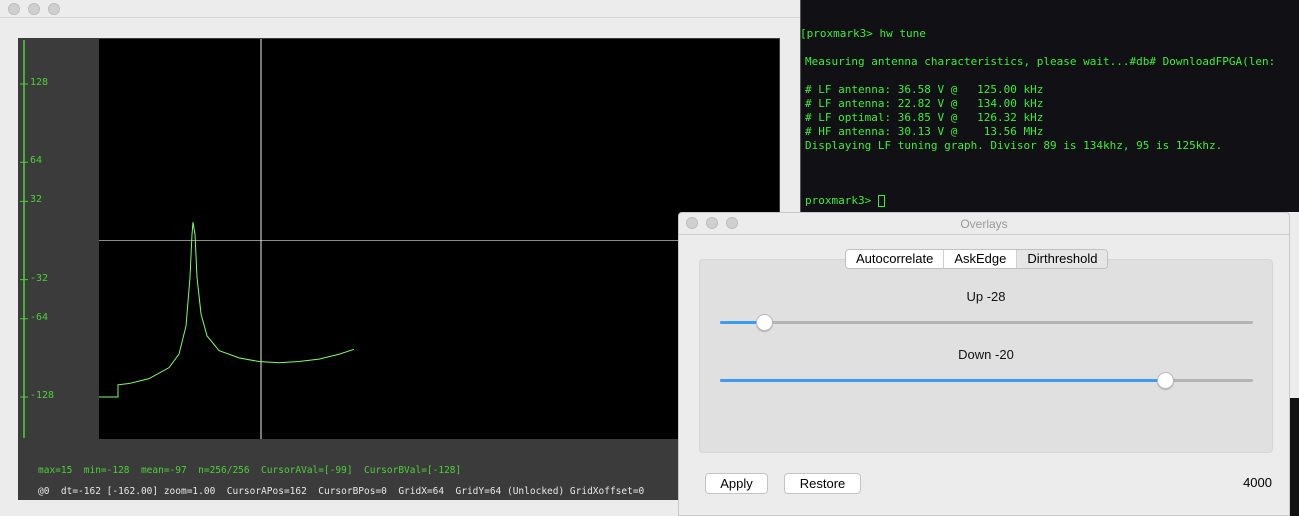  What do you see at coordinates (42, 395) in the screenshot?
I see `y-tick-label: -128` at bounding box center [42, 395].